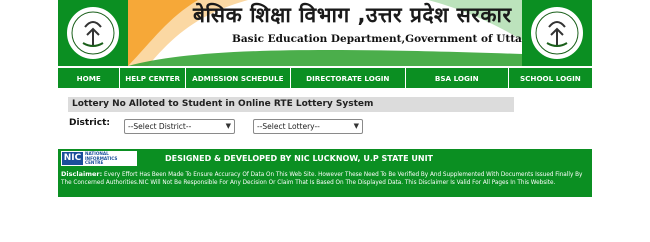 The height and width of the screenshot is (242, 650). What do you see at coordinates (82, 174) in the screenshot?
I see `disclaimer-label: Disclaimer:` at bounding box center [82, 174].